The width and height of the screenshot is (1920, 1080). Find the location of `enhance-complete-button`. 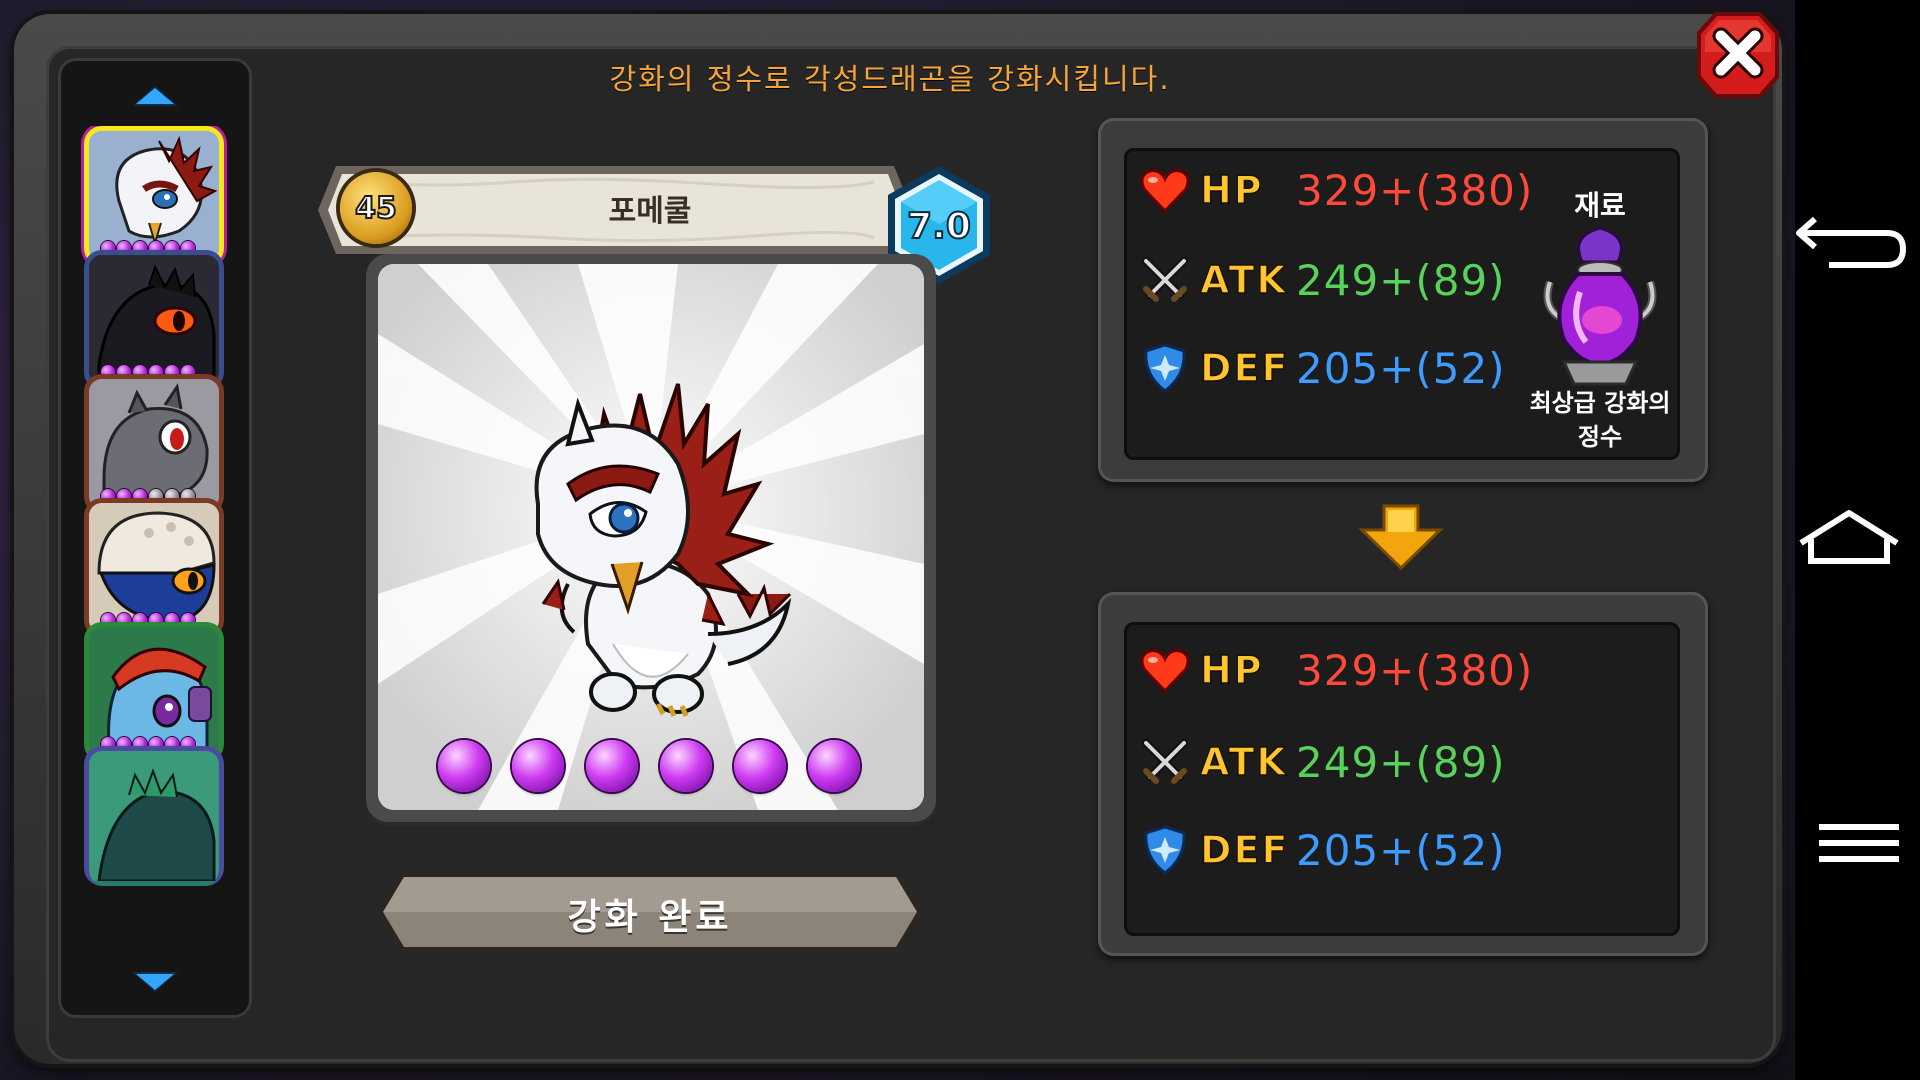

enhance-complete-button is located at coordinates (650, 912).